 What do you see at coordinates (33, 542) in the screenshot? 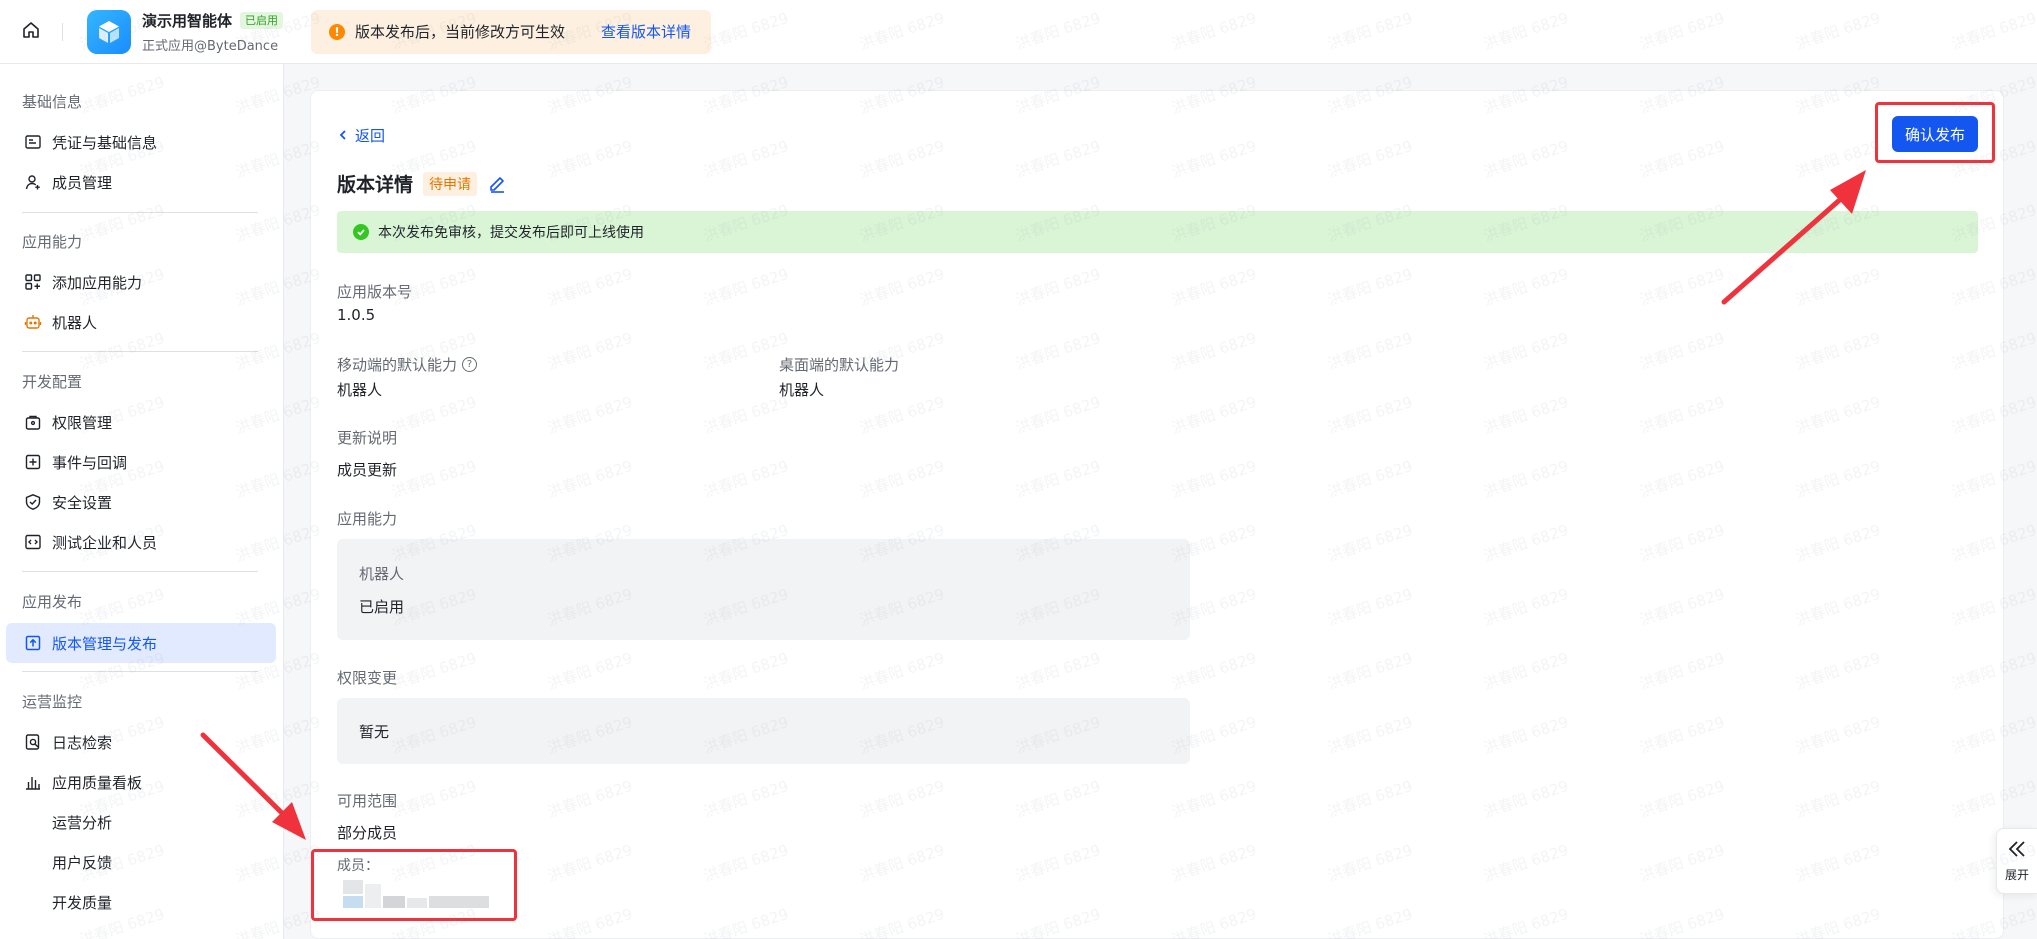
I see `code-box-icon` at bounding box center [33, 542].